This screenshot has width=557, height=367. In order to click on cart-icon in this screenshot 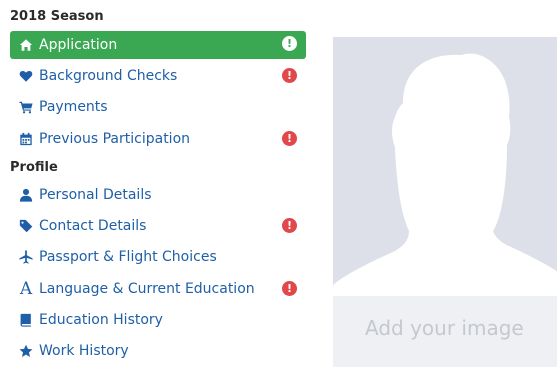, I will do `click(26, 107)`.